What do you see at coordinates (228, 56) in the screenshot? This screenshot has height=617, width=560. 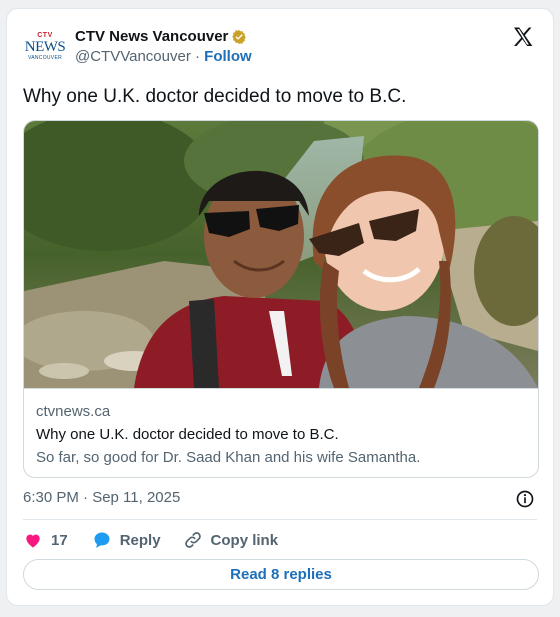 I see `follow-link: Follow` at bounding box center [228, 56].